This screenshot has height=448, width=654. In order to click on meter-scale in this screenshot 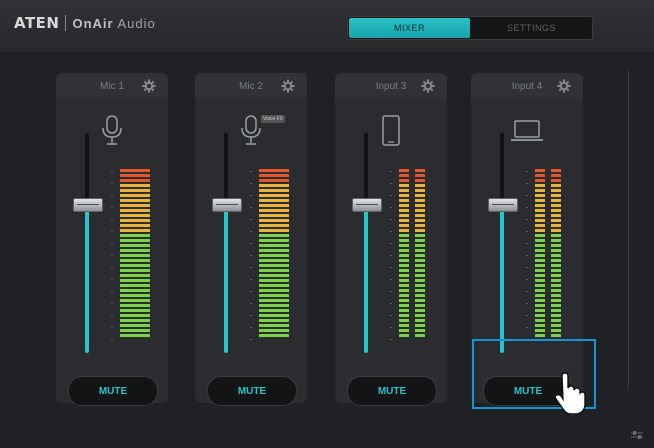, I will do `click(251, 256)`.